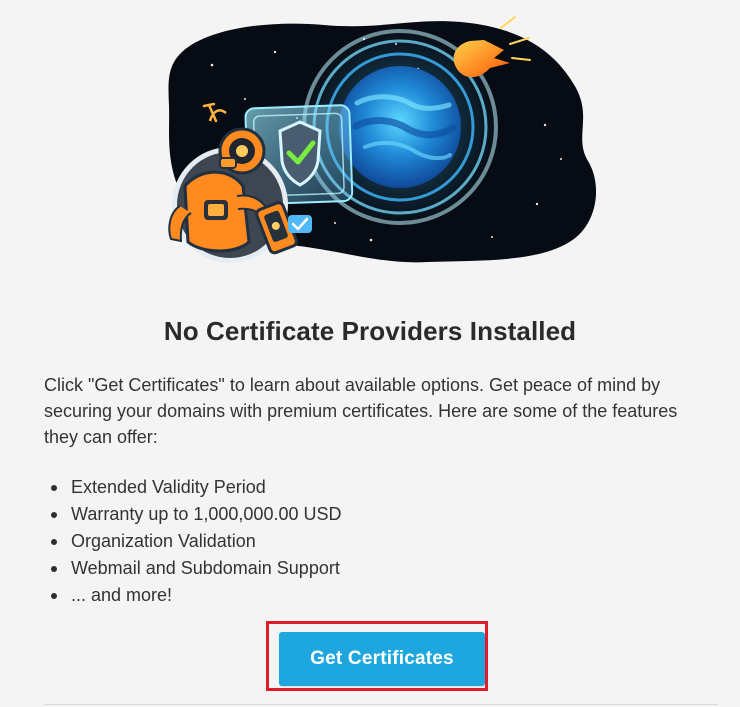  What do you see at coordinates (192, 487) in the screenshot?
I see `feature-item: Extended Validity Period` at bounding box center [192, 487].